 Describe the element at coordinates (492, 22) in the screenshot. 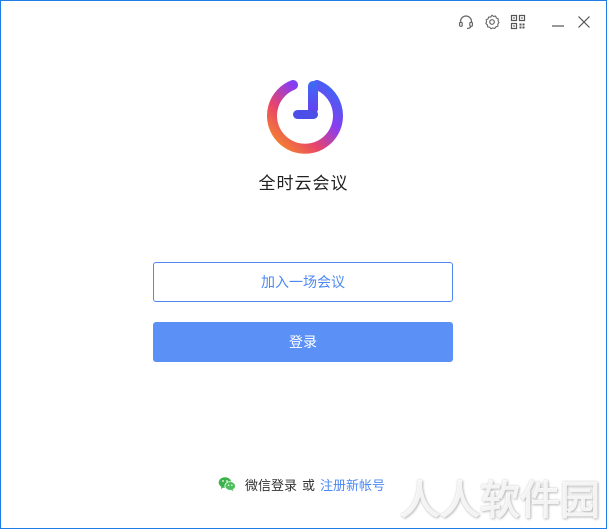

I see `gear-icon` at that location.